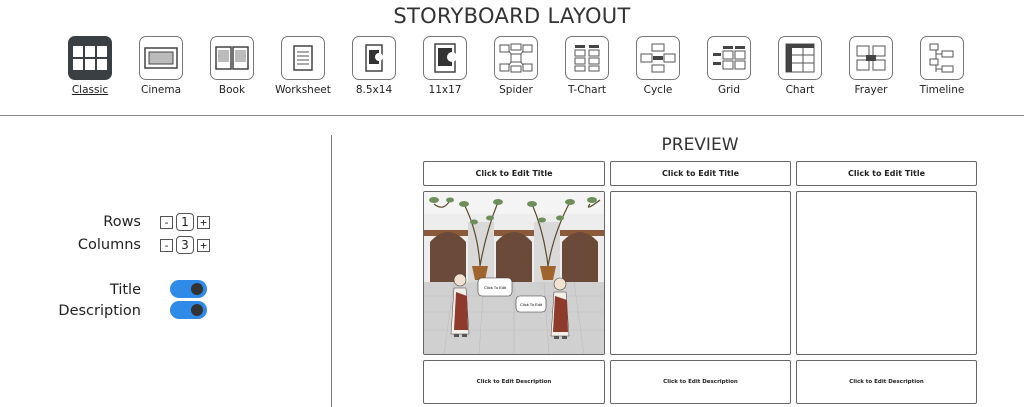 Image resolution: width=1024 pixels, height=407 pixels. Describe the element at coordinates (886, 273) in the screenshot. I see `cell-3-scene` at that location.